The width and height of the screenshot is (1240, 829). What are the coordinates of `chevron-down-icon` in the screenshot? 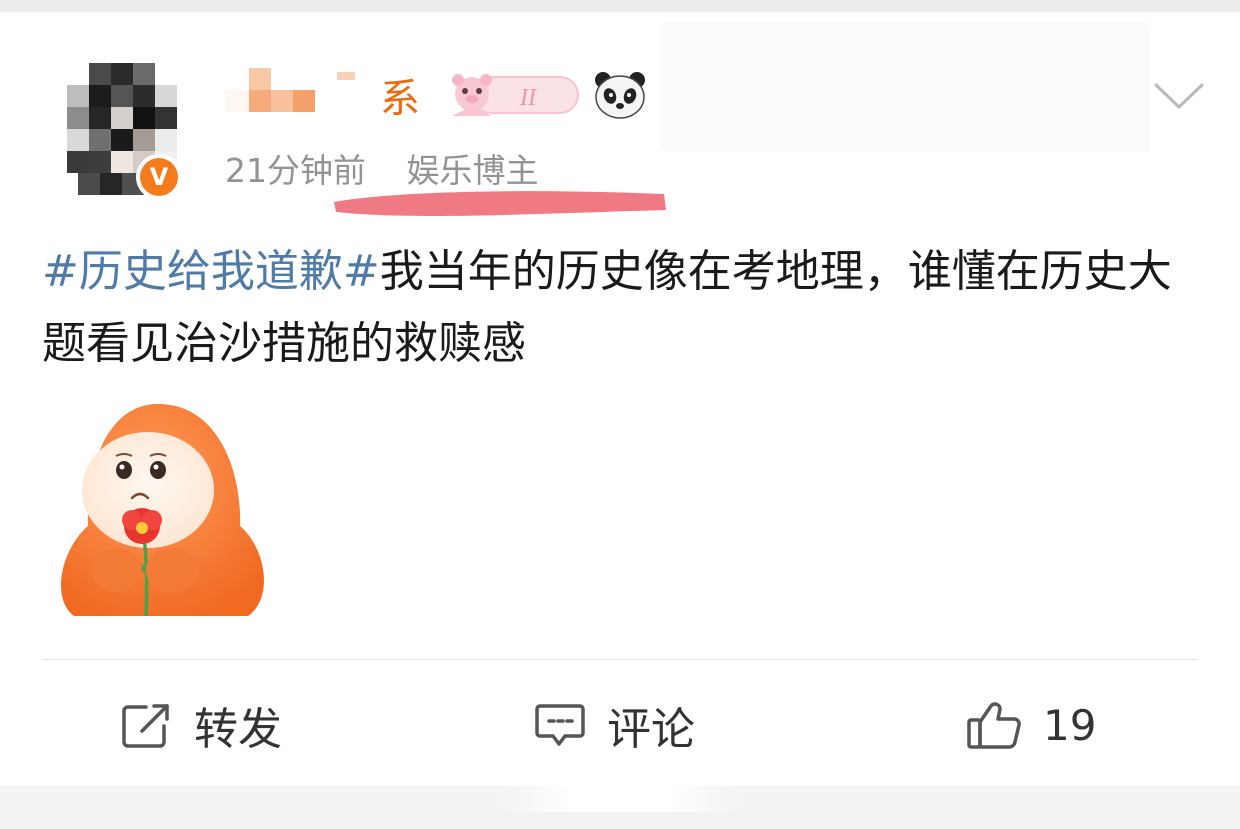 It's located at (1179, 96).